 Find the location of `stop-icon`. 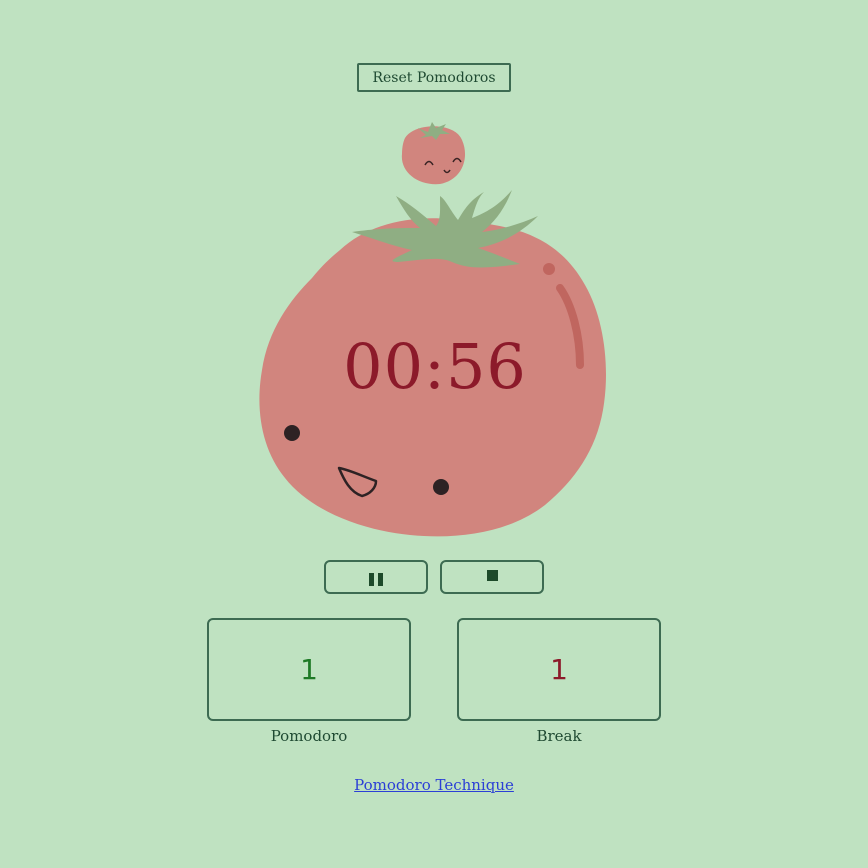

stop-icon is located at coordinates (492, 575).